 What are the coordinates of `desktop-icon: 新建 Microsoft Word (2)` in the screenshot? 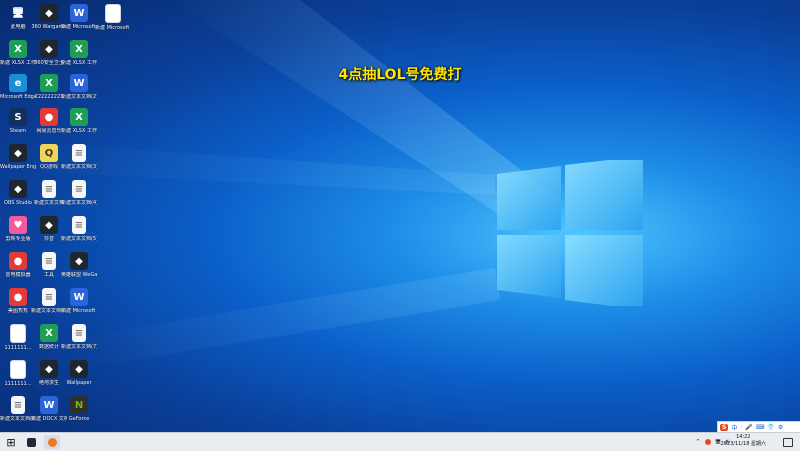 It's located at (113, 17).